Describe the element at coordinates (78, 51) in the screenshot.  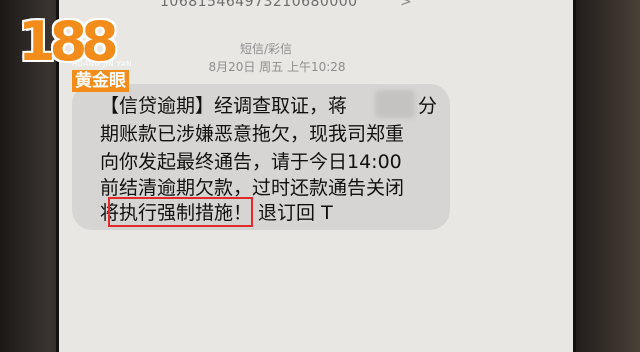
I see `channel-logo: 188 HUANG JIN YAN 黄金眼` at that location.